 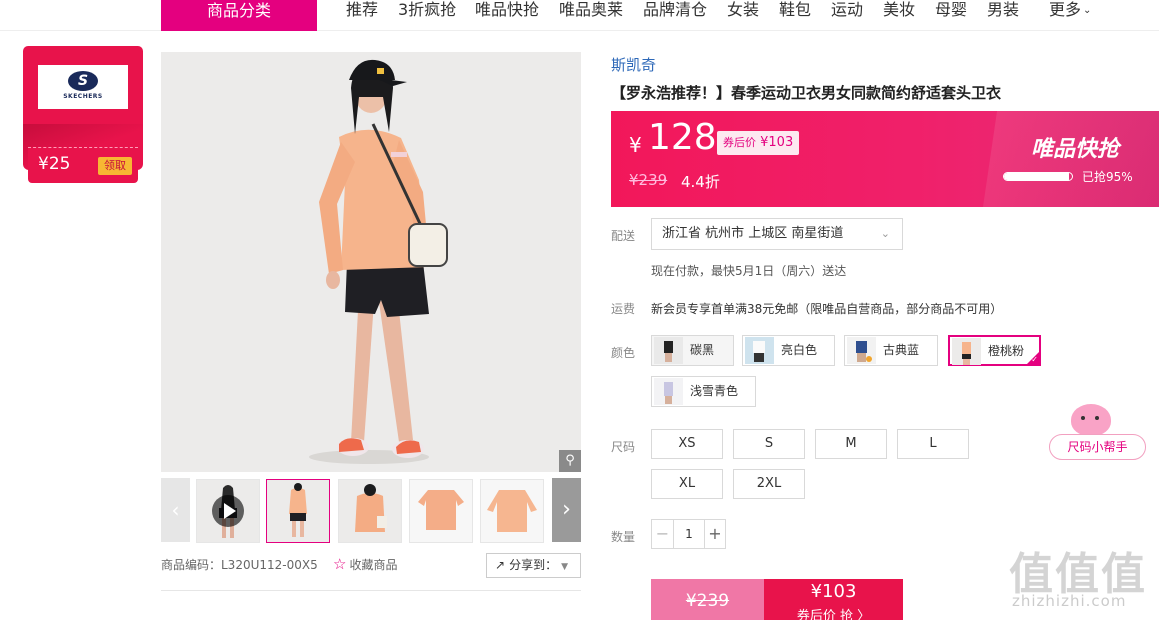 I want to click on size-option-2xl: 2XL, so click(x=769, y=484).